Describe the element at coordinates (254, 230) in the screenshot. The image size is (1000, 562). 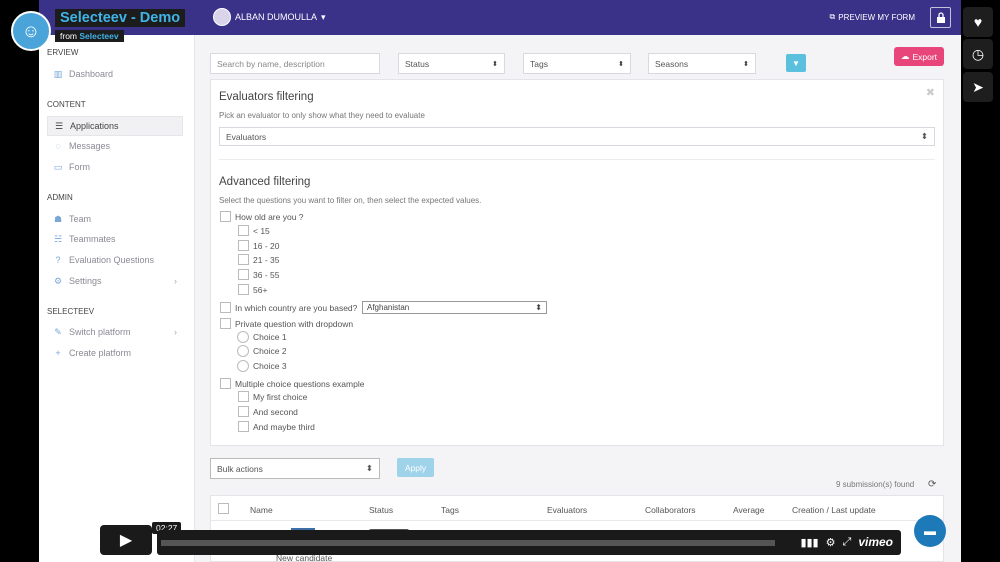
I see `age-option: < 15` at that location.